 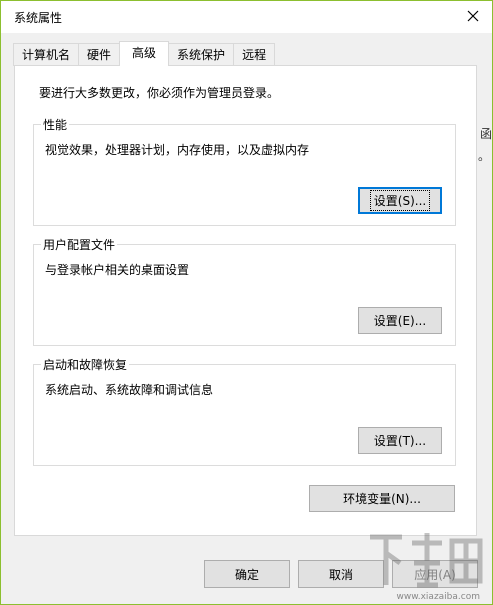 I want to click on admin-notice: 要进行大多数更改，你必须作为管理员登录。, so click(x=159, y=93).